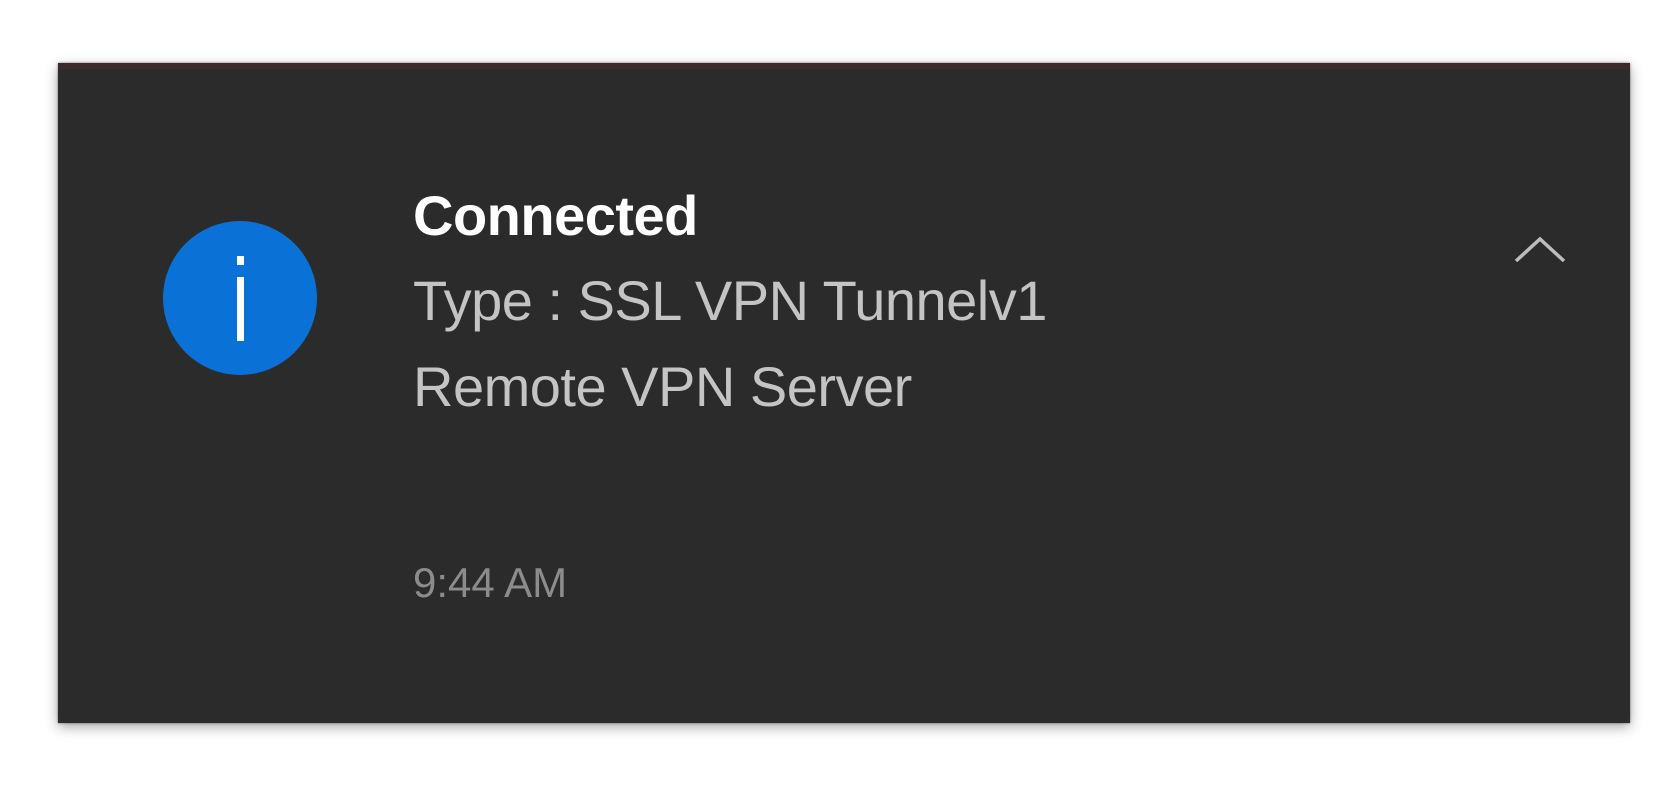 The image size is (1671, 787). I want to click on notification-line-server: Remote VPN Server, so click(662, 386).